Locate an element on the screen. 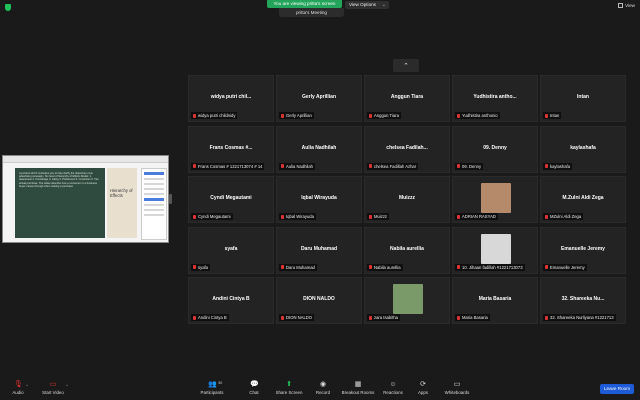 This screenshot has width=640, height=400. participant-tile: Andini Cintya B Andini Cintya B is located at coordinates (231, 300).